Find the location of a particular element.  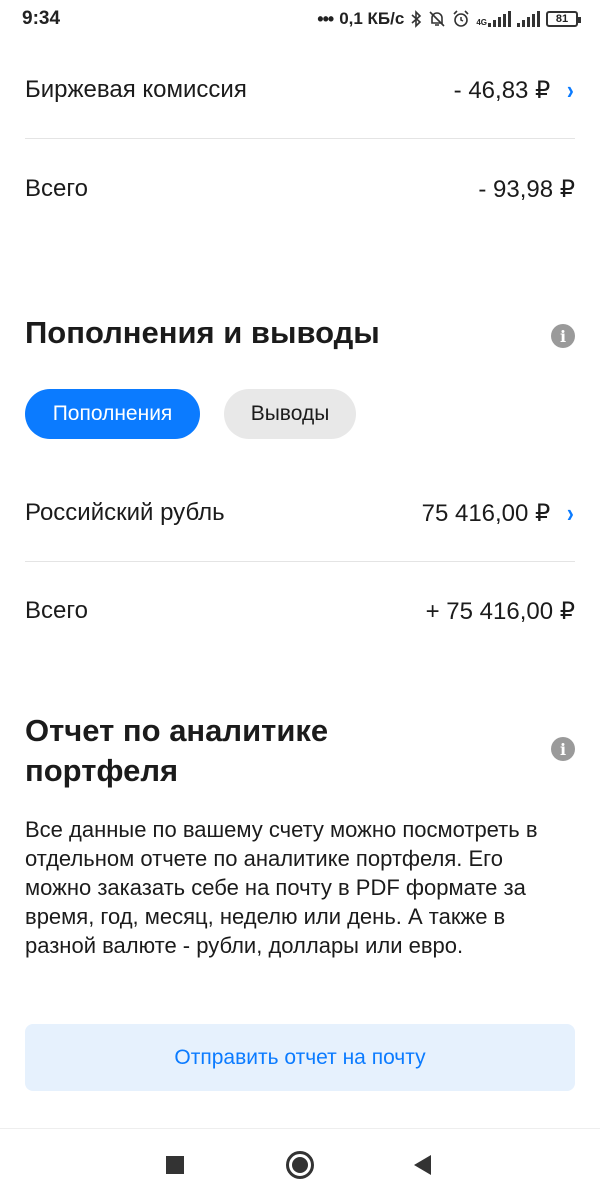

status-icons: ••• 0,1 КБ/с 4G 81 is located at coordinates (449, 19).